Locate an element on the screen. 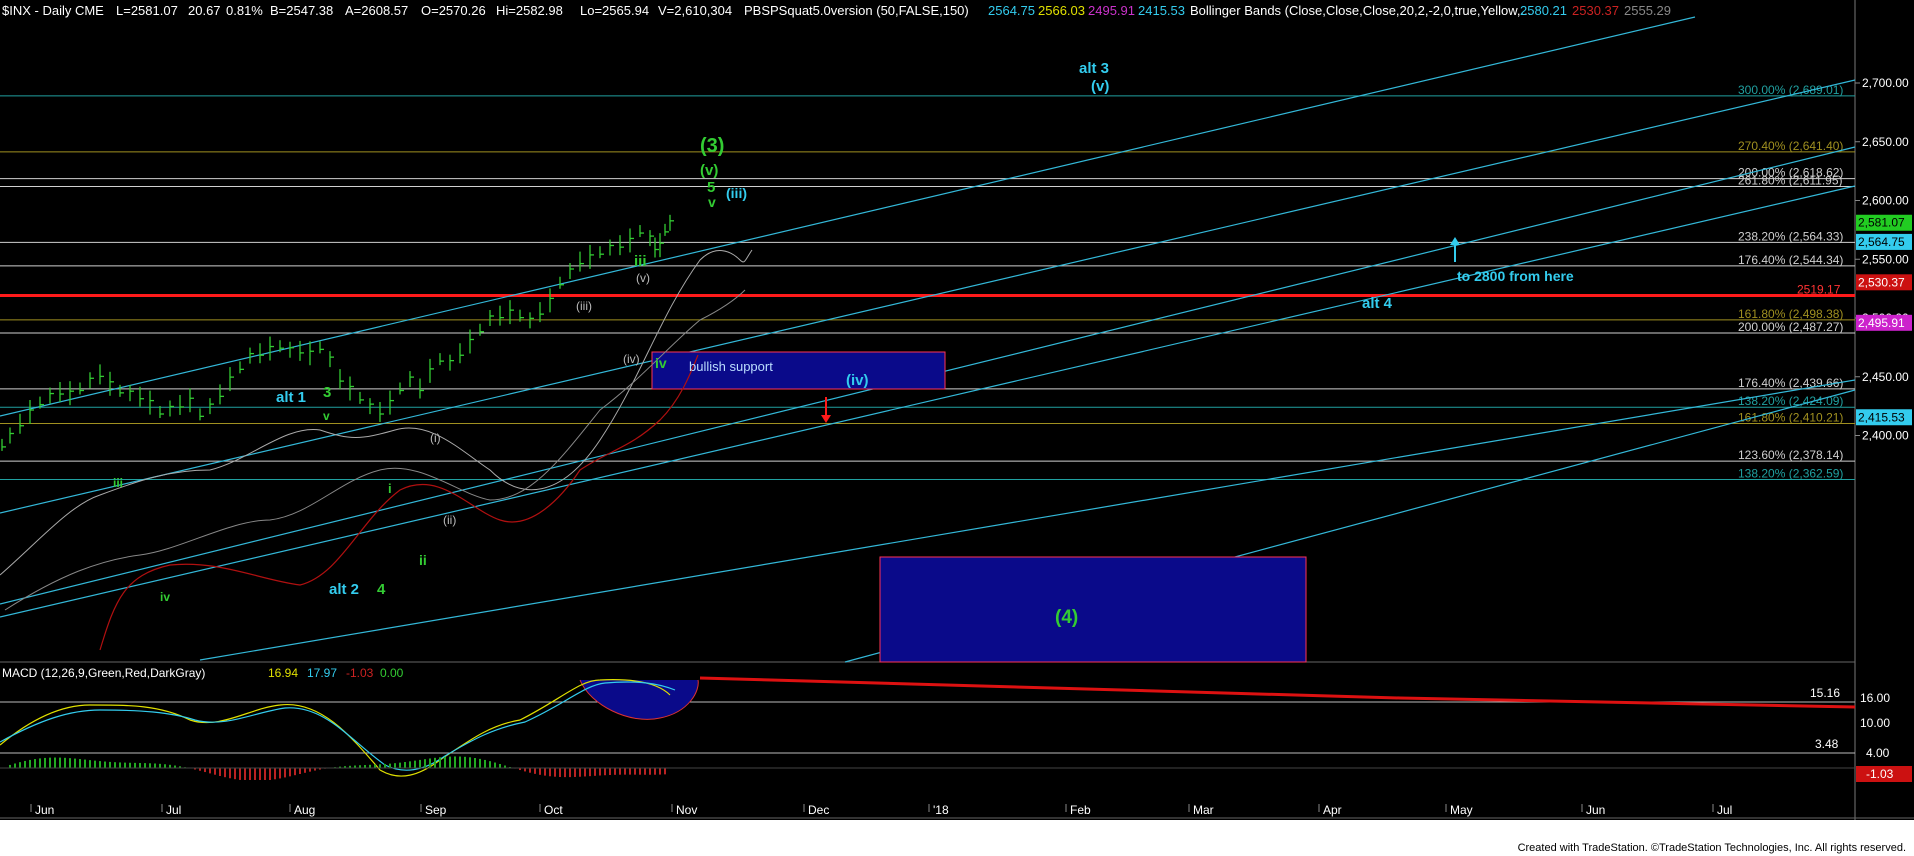 The width and height of the screenshot is (1914, 856). macd-label-348: 3.48 is located at coordinates (1827, 744).